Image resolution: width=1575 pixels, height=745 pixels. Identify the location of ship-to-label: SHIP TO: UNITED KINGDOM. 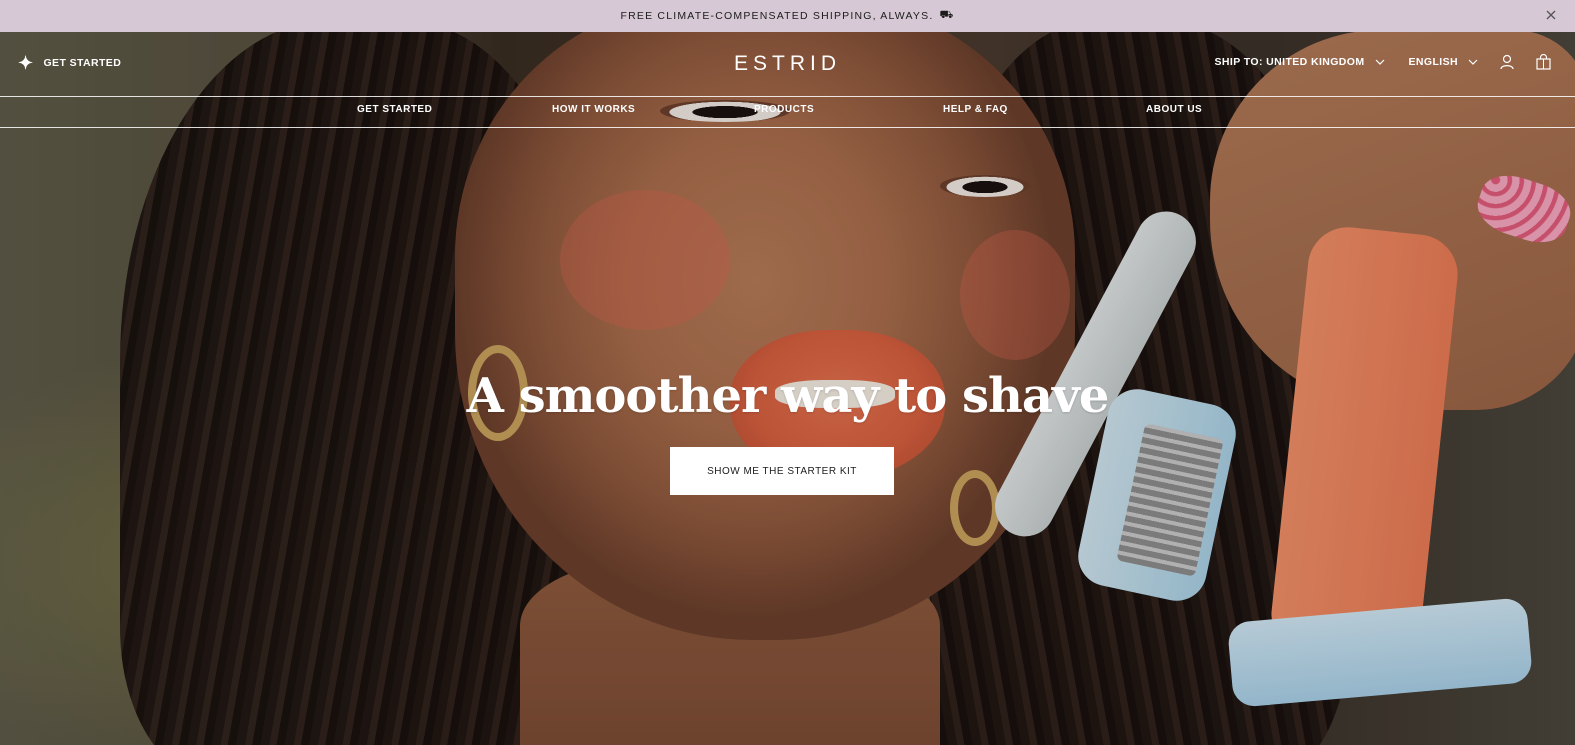
(1289, 62).